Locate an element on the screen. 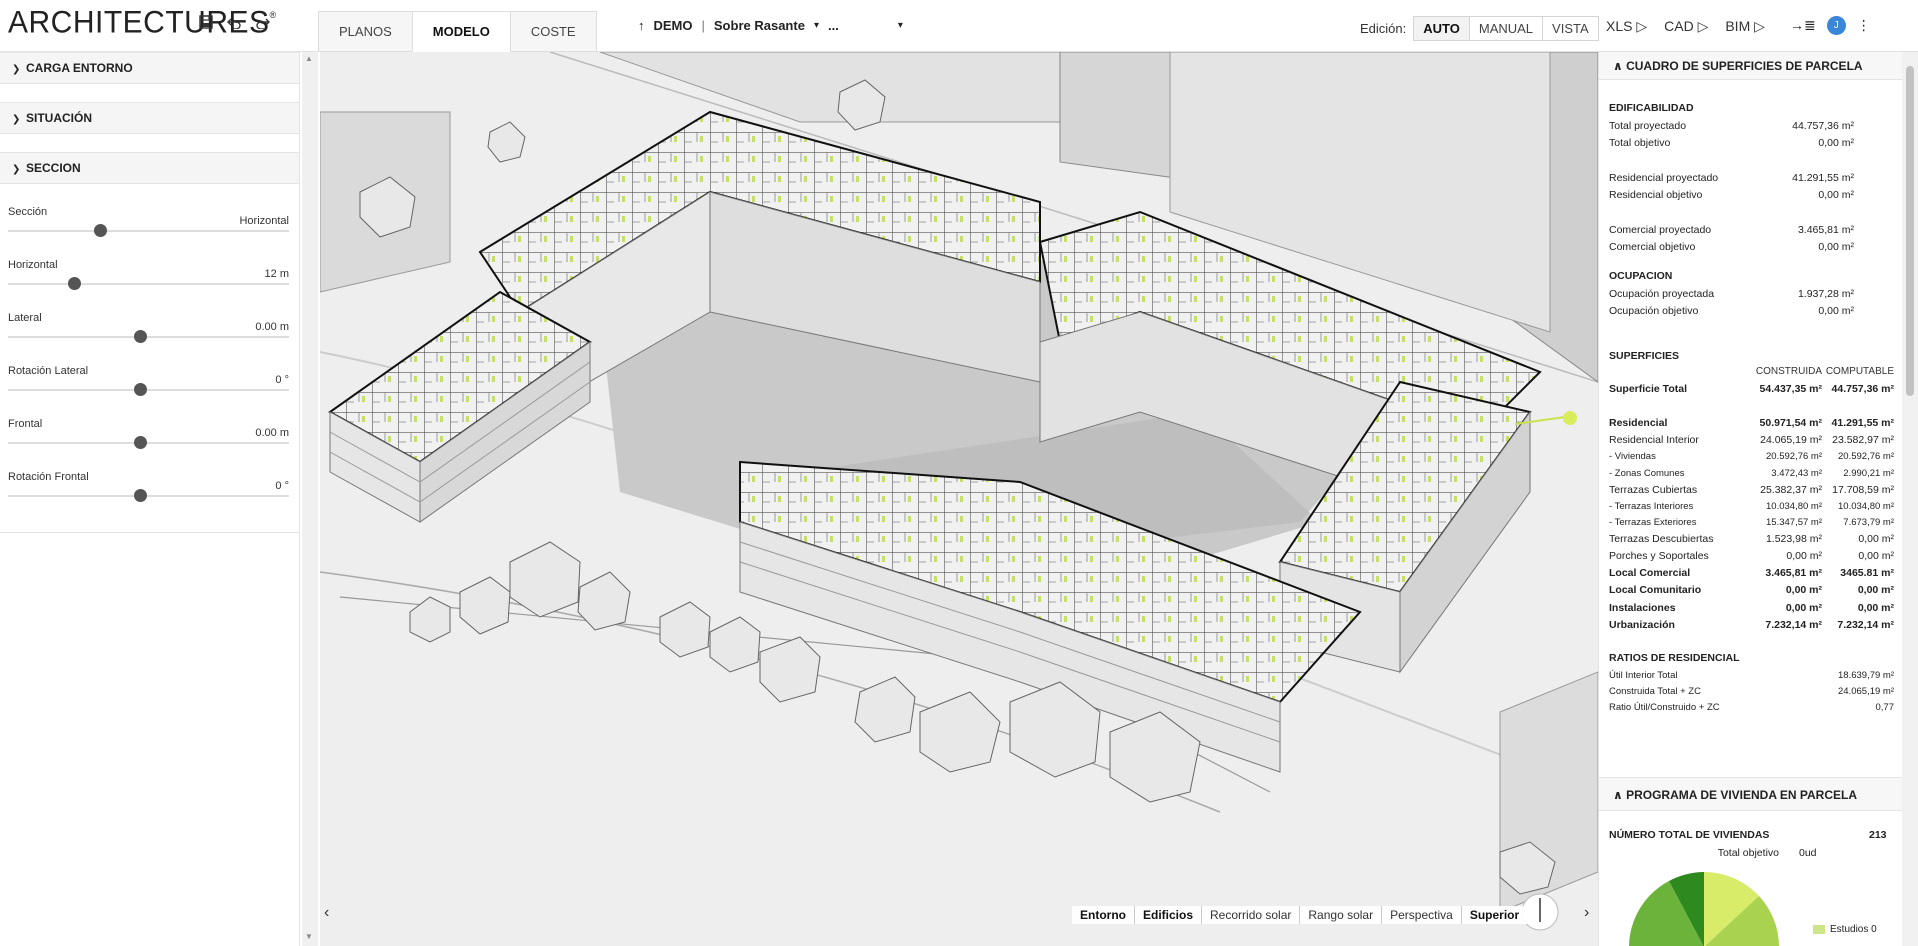 Image resolution: width=1918 pixels, height=946 pixels. kebab-menu-icon: ⋮ is located at coordinates (1864, 25).